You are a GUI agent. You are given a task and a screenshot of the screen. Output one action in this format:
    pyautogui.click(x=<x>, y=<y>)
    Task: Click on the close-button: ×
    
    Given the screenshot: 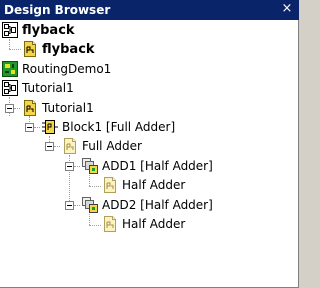 What is the action you would take?
    pyautogui.click(x=287, y=9)
    